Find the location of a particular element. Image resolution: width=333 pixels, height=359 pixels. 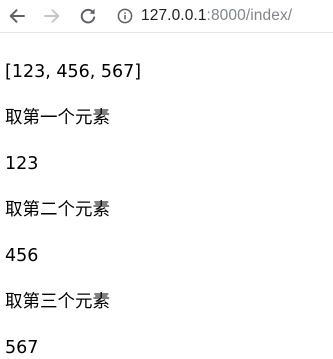

reload-button is located at coordinates (88, 16).